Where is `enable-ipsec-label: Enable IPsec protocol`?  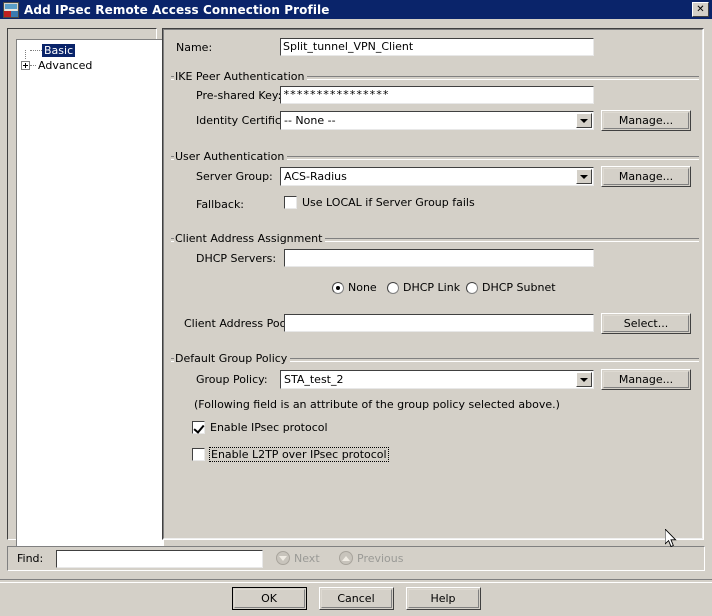 enable-ipsec-label: Enable IPsec protocol is located at coordinates (269, 427).